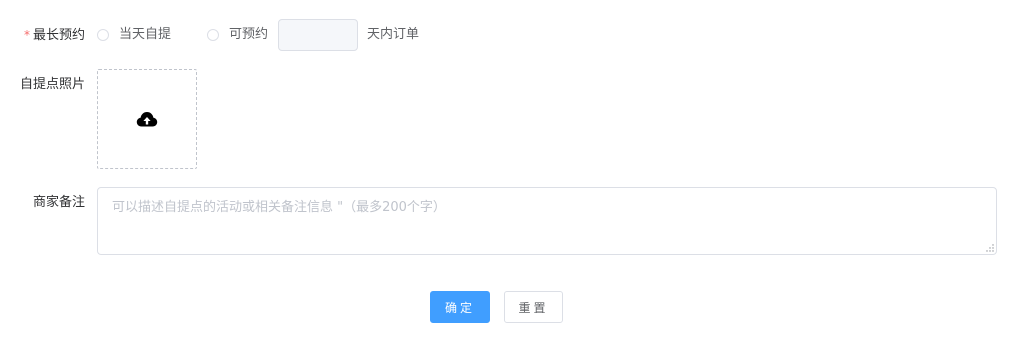 The image size is (1020, 340). Describe the element at coordinates (533, 307) in the screenshot. I see `reset-button: 重置` at that location.